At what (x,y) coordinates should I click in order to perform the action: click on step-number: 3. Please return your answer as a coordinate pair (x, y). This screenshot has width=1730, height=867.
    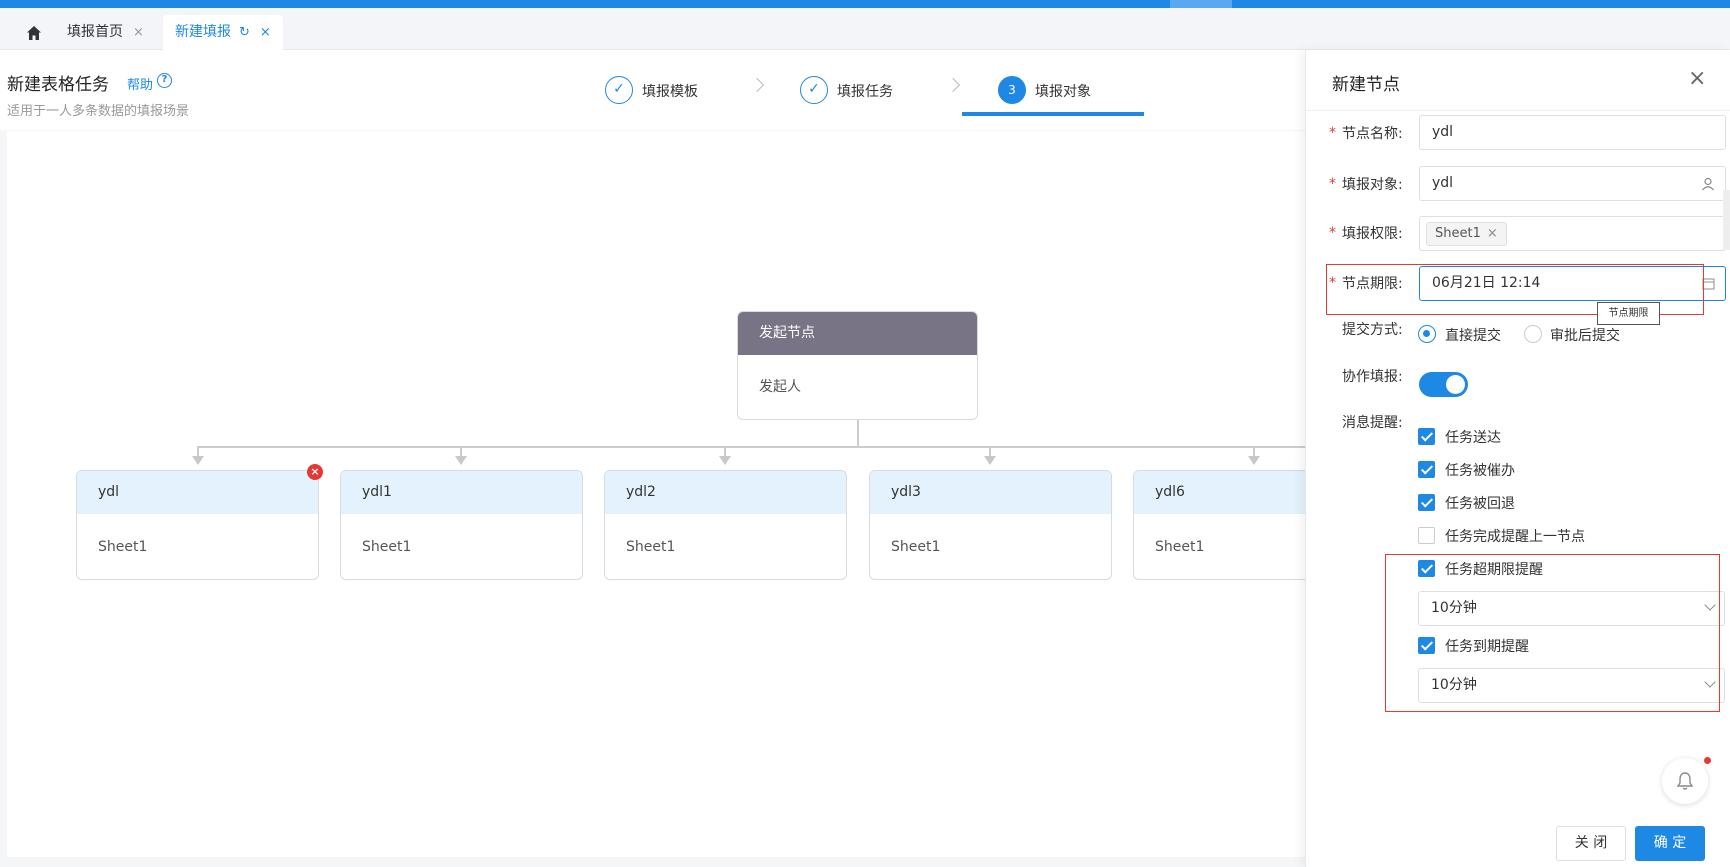
    Looking at the image, I should click on (1012, 90).